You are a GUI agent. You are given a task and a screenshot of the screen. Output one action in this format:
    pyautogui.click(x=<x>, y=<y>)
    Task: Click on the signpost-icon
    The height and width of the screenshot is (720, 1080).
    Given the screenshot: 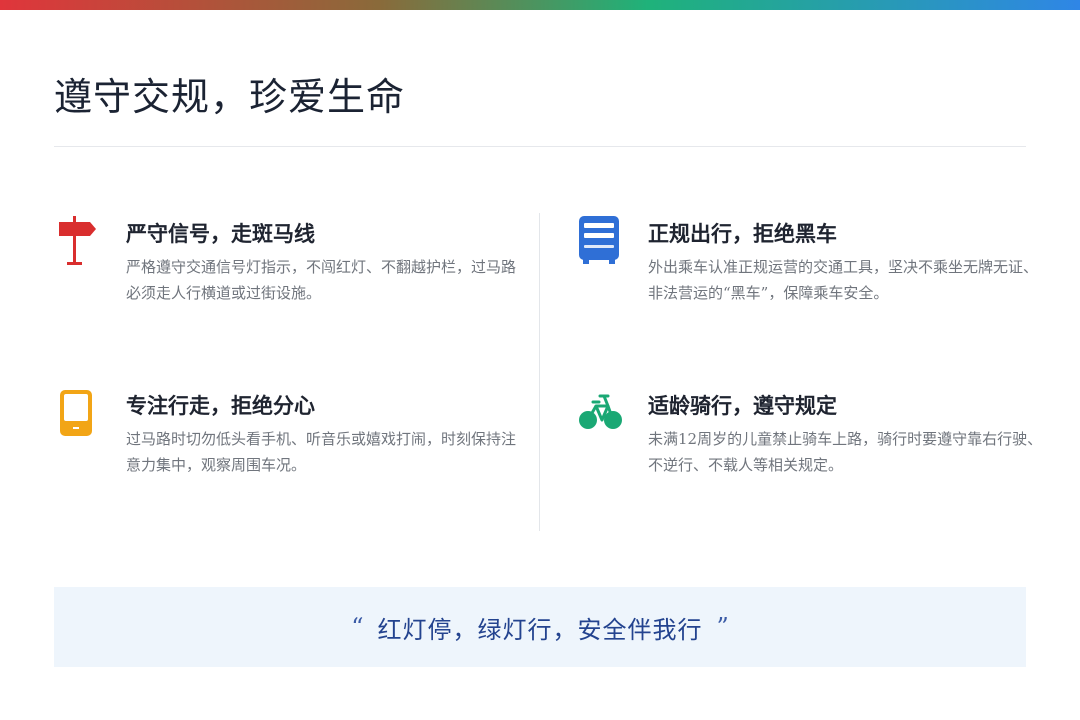 What is the action you would take?
    pyautogui.click(x=78, y=240)
    